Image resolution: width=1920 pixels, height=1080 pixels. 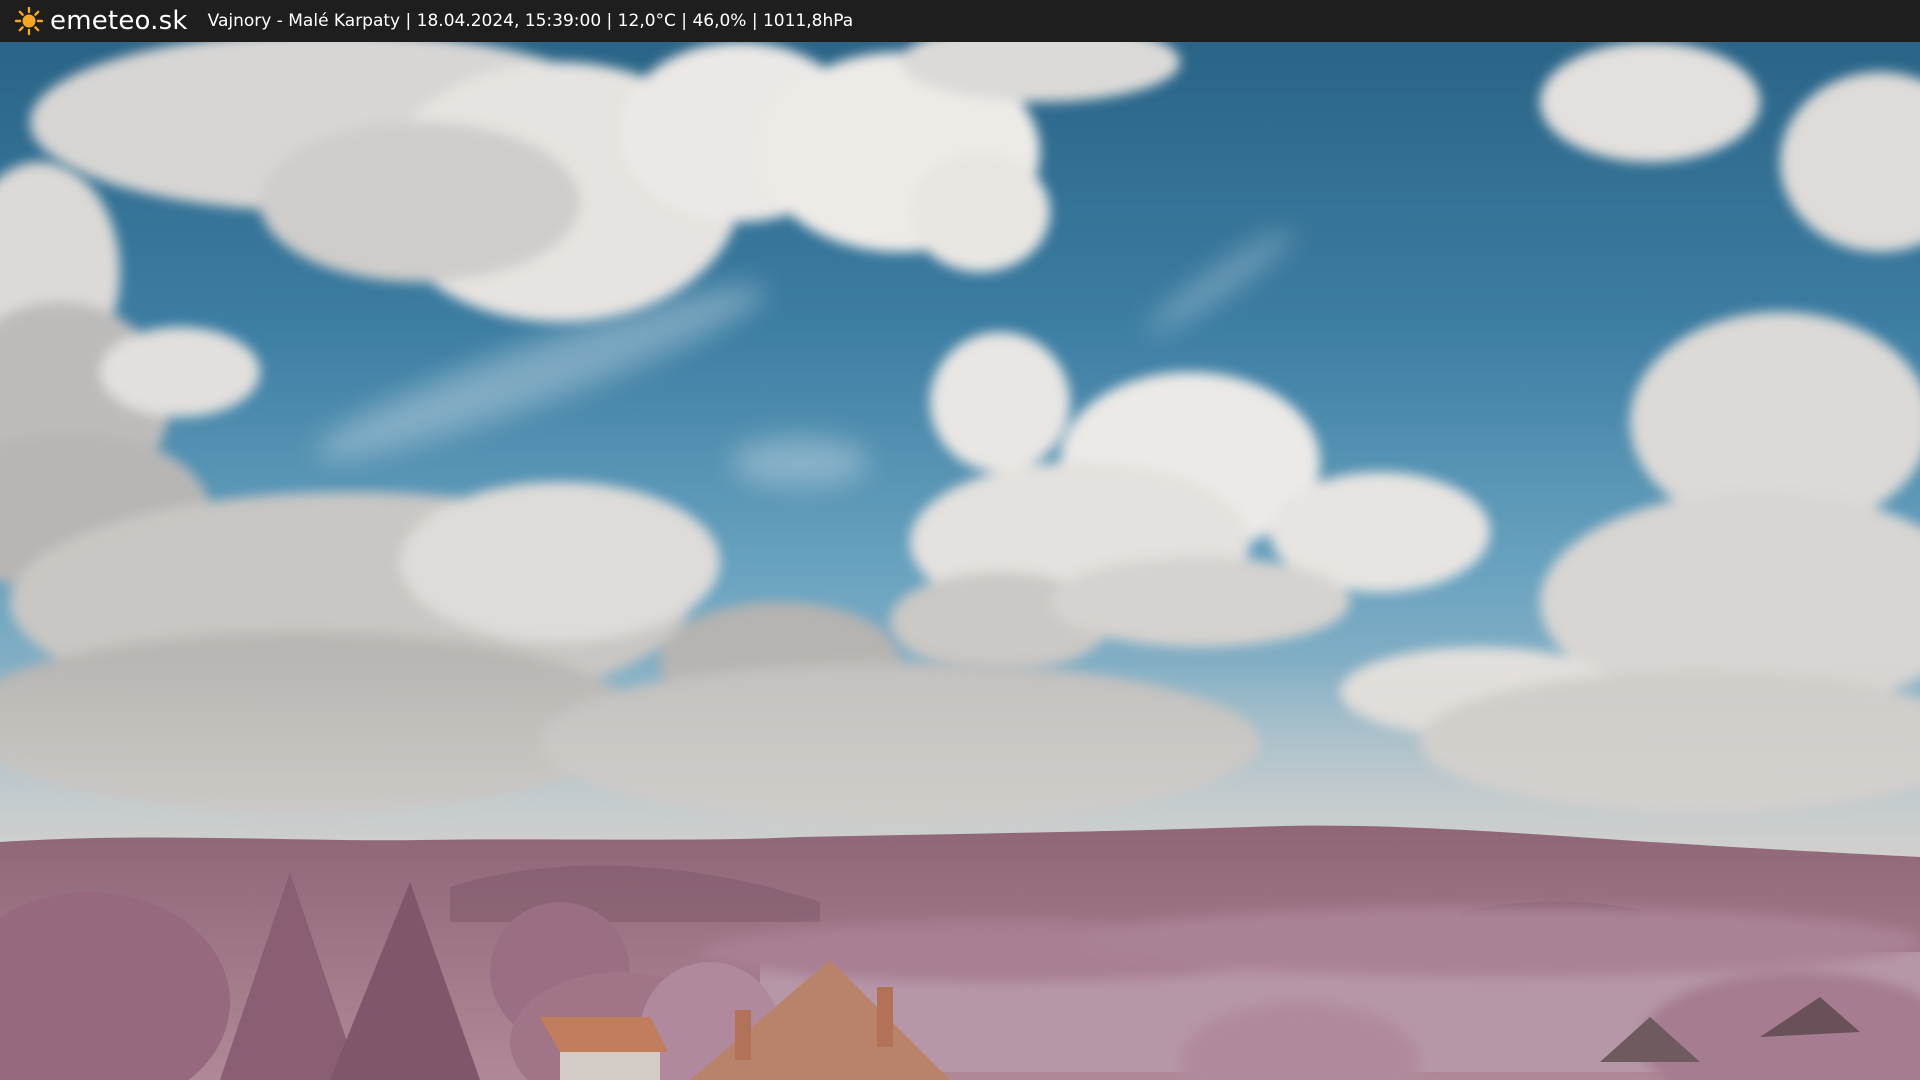 What do you see at coordinates (29, 21) in the screenshot?
I see `sun-icon` at bounding box center [29, 21].